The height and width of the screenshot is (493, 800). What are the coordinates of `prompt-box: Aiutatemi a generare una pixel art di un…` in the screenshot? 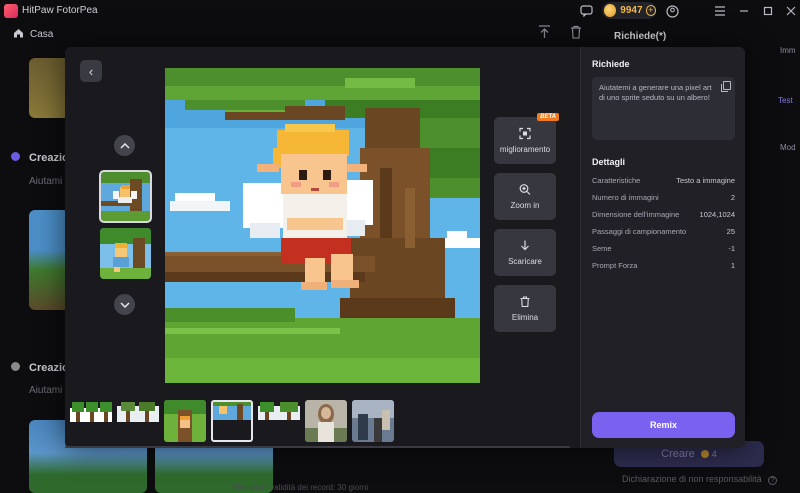 It's located at (663, 108).